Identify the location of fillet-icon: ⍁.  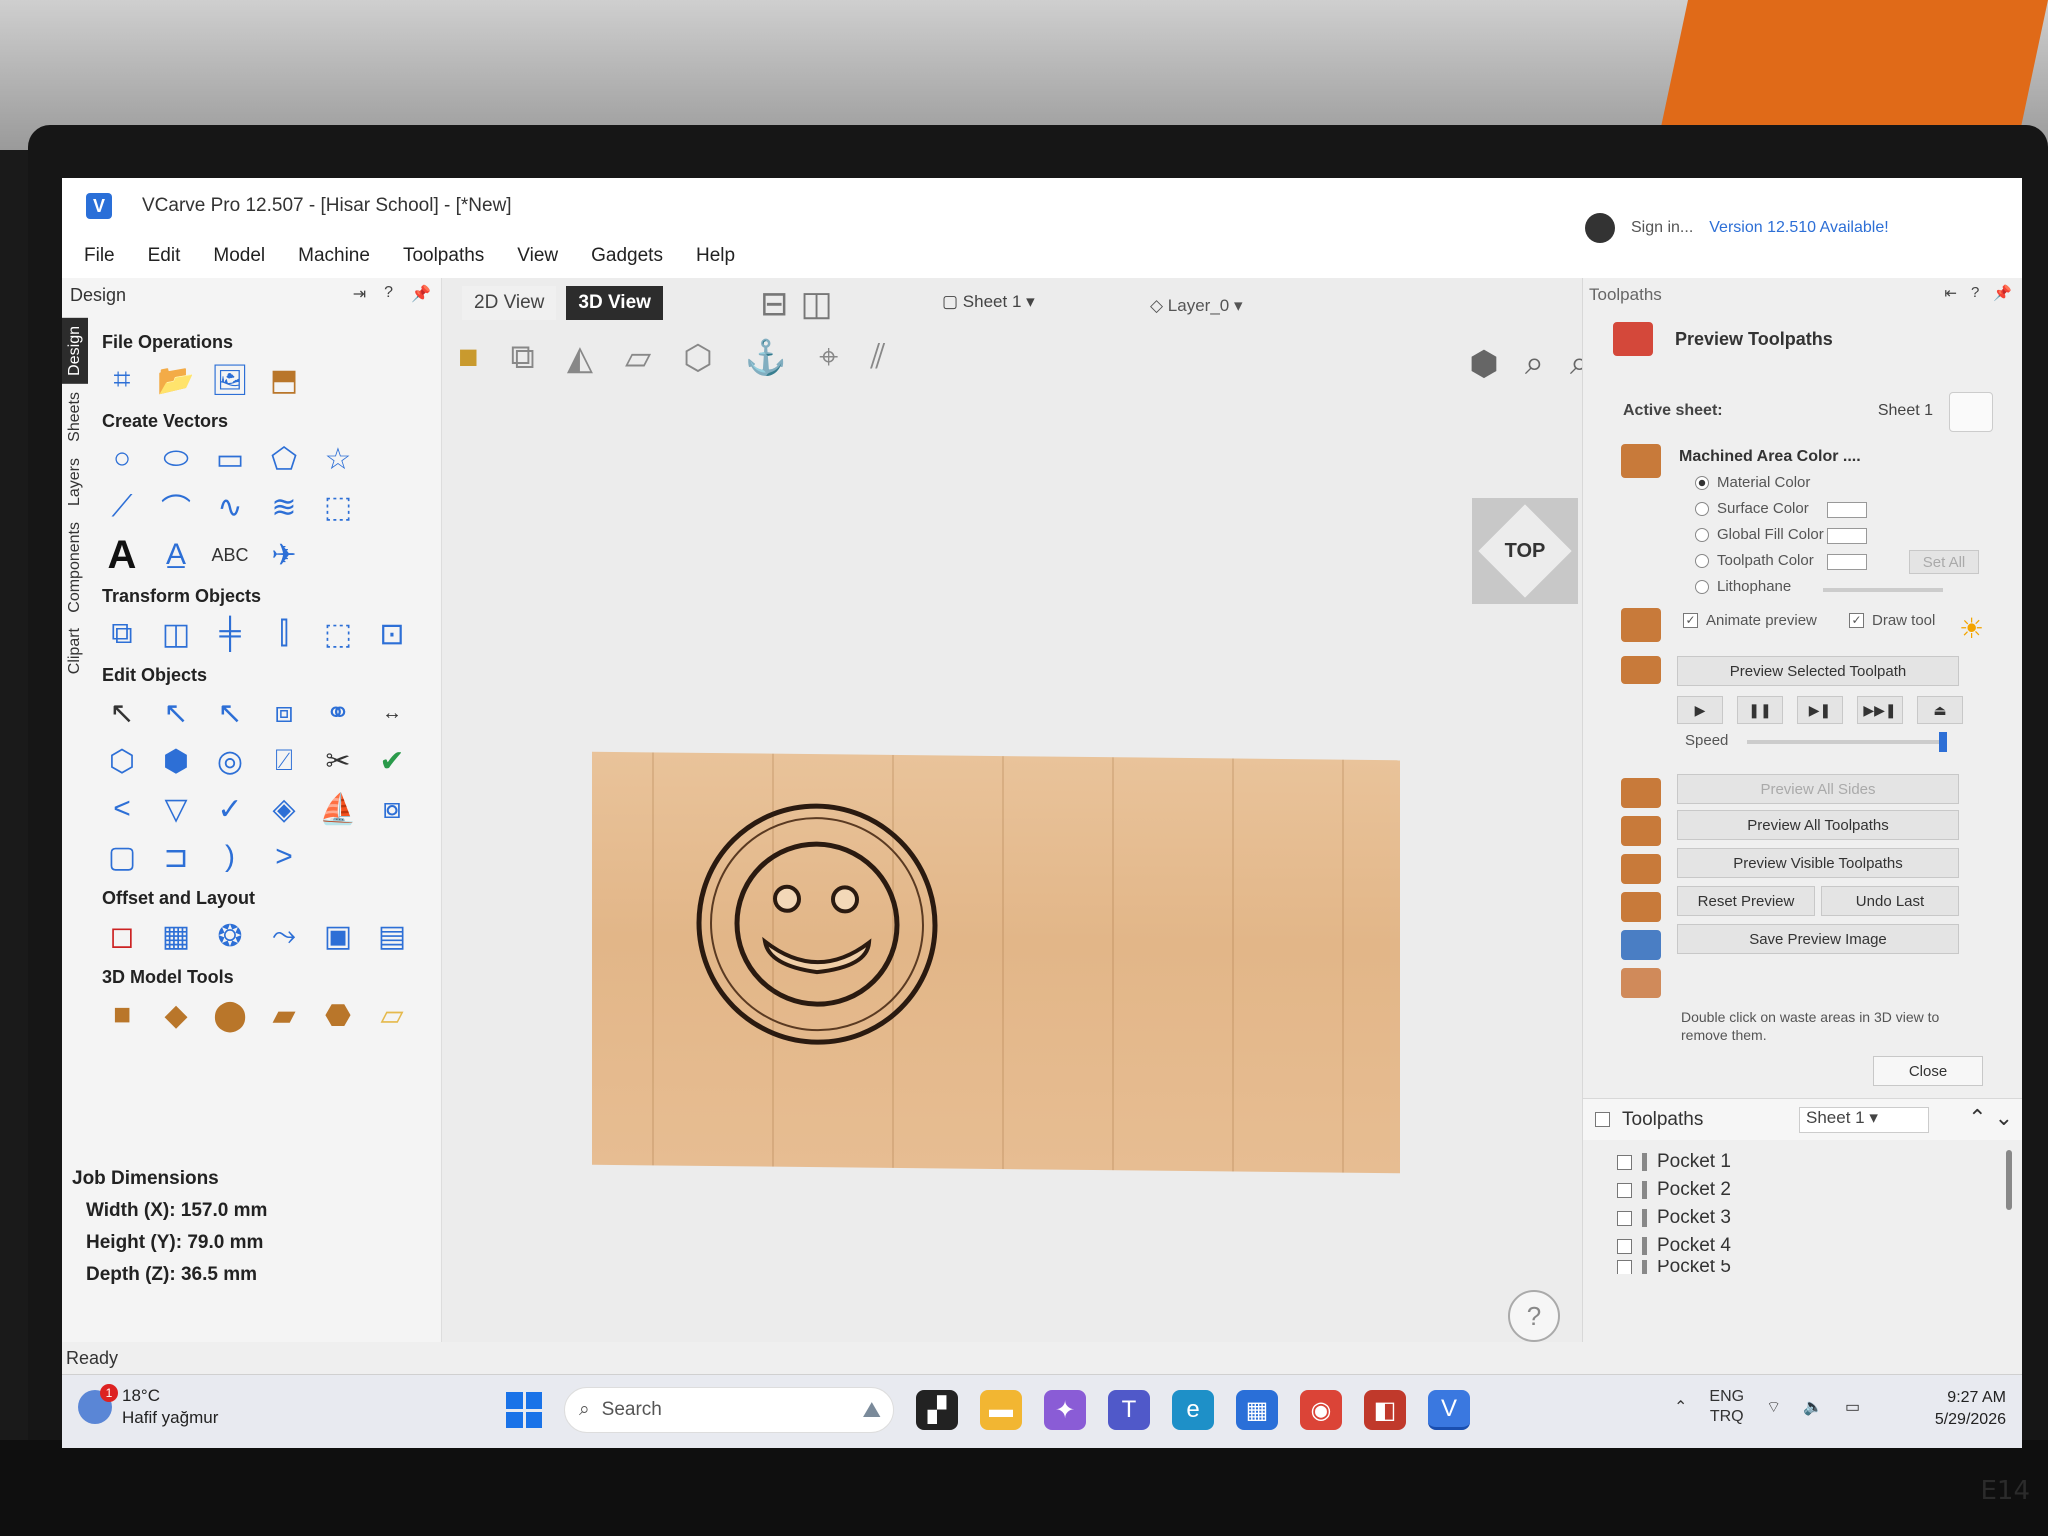
(284, 761).